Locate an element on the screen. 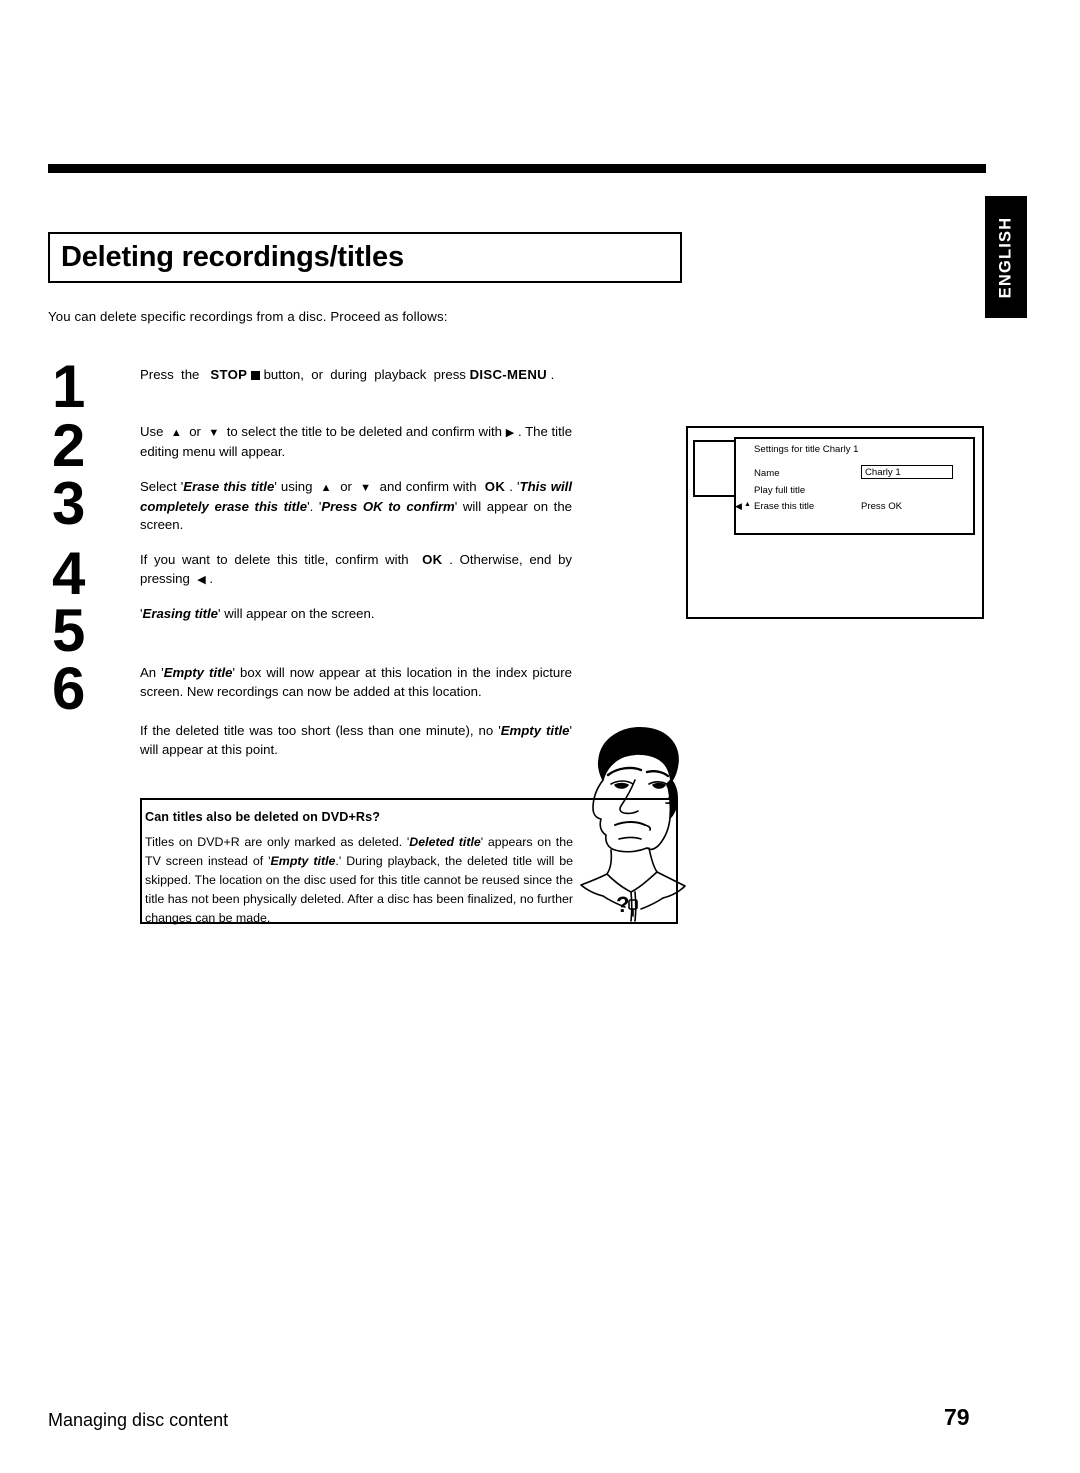 The image size is (1080, 1473). language-tab: ENGLISH is located at coordinates (1006, 257).